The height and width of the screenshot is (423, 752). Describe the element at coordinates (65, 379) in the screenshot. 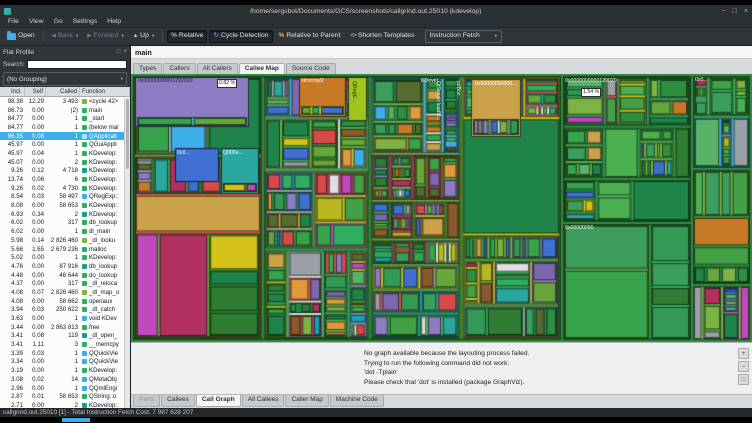

I see `table-row: 3.08 0.02 14 QMetaObj` at that location.